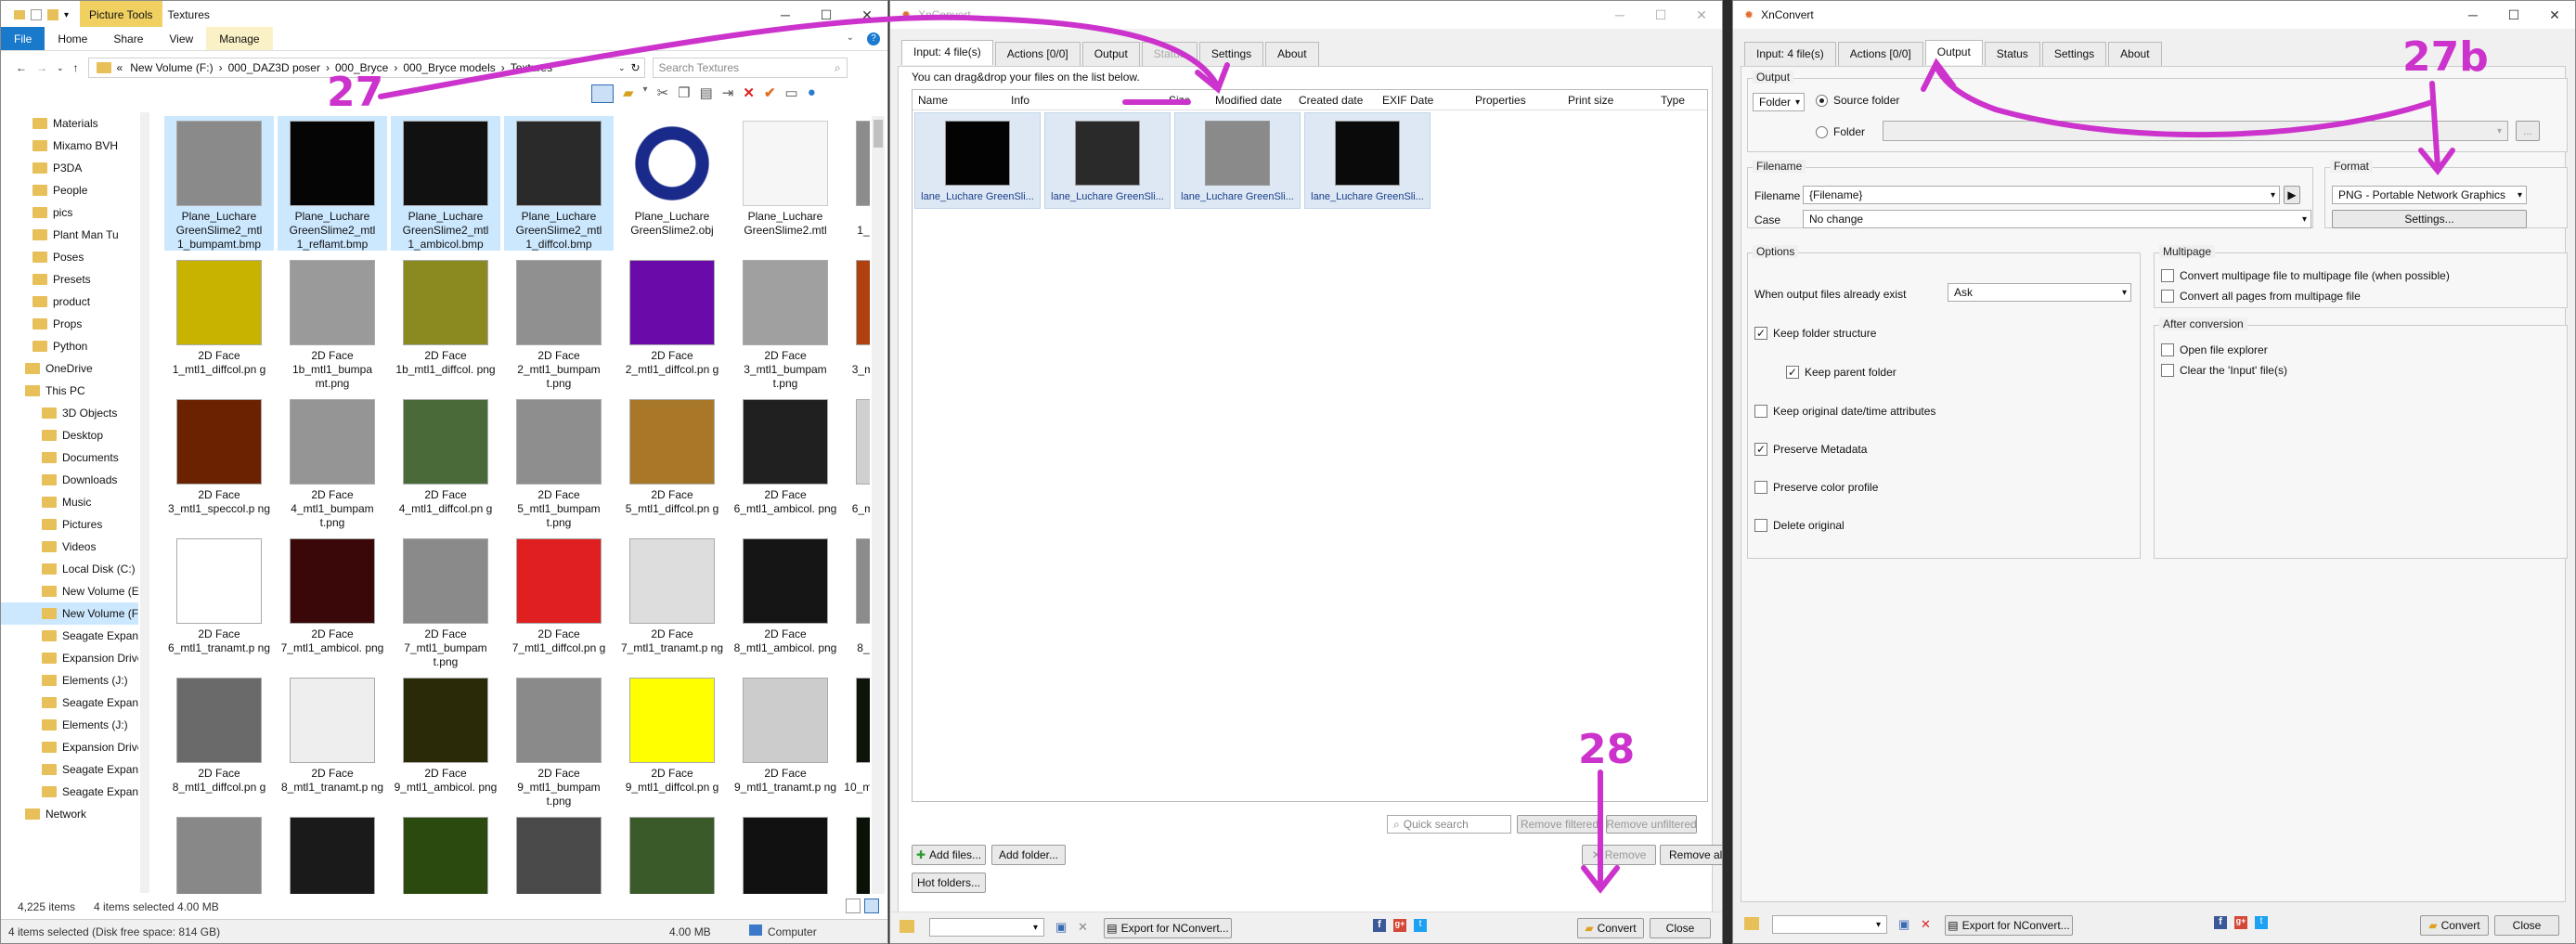 The height and width of the screenshot is (944, 2576). What do you see at coordinates (120, 67) in the screenshot?
I see `breadcrumb-item: «` at bounding box center [120, 67].